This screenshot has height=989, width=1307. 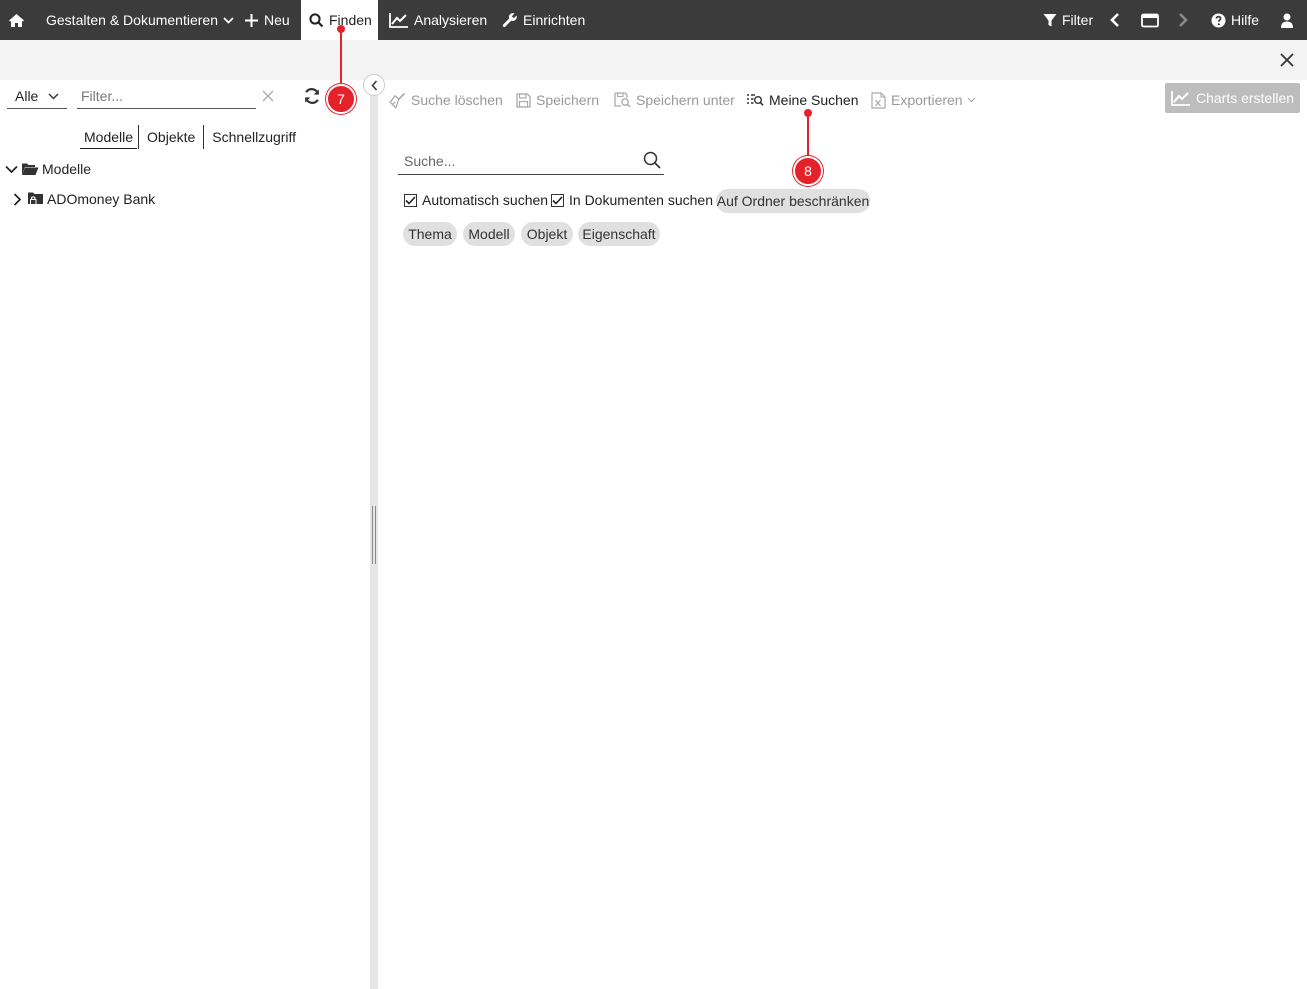 I want to click on save-as-icon, so click(x=622, y=100).